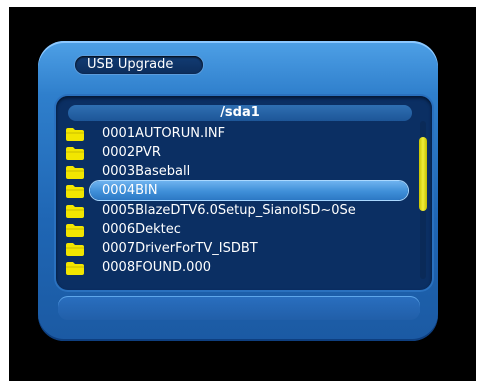 This screenshot has width=477, height=385. I want to click on list-item: 0001AUTORUN.INF, so click(237, 133).